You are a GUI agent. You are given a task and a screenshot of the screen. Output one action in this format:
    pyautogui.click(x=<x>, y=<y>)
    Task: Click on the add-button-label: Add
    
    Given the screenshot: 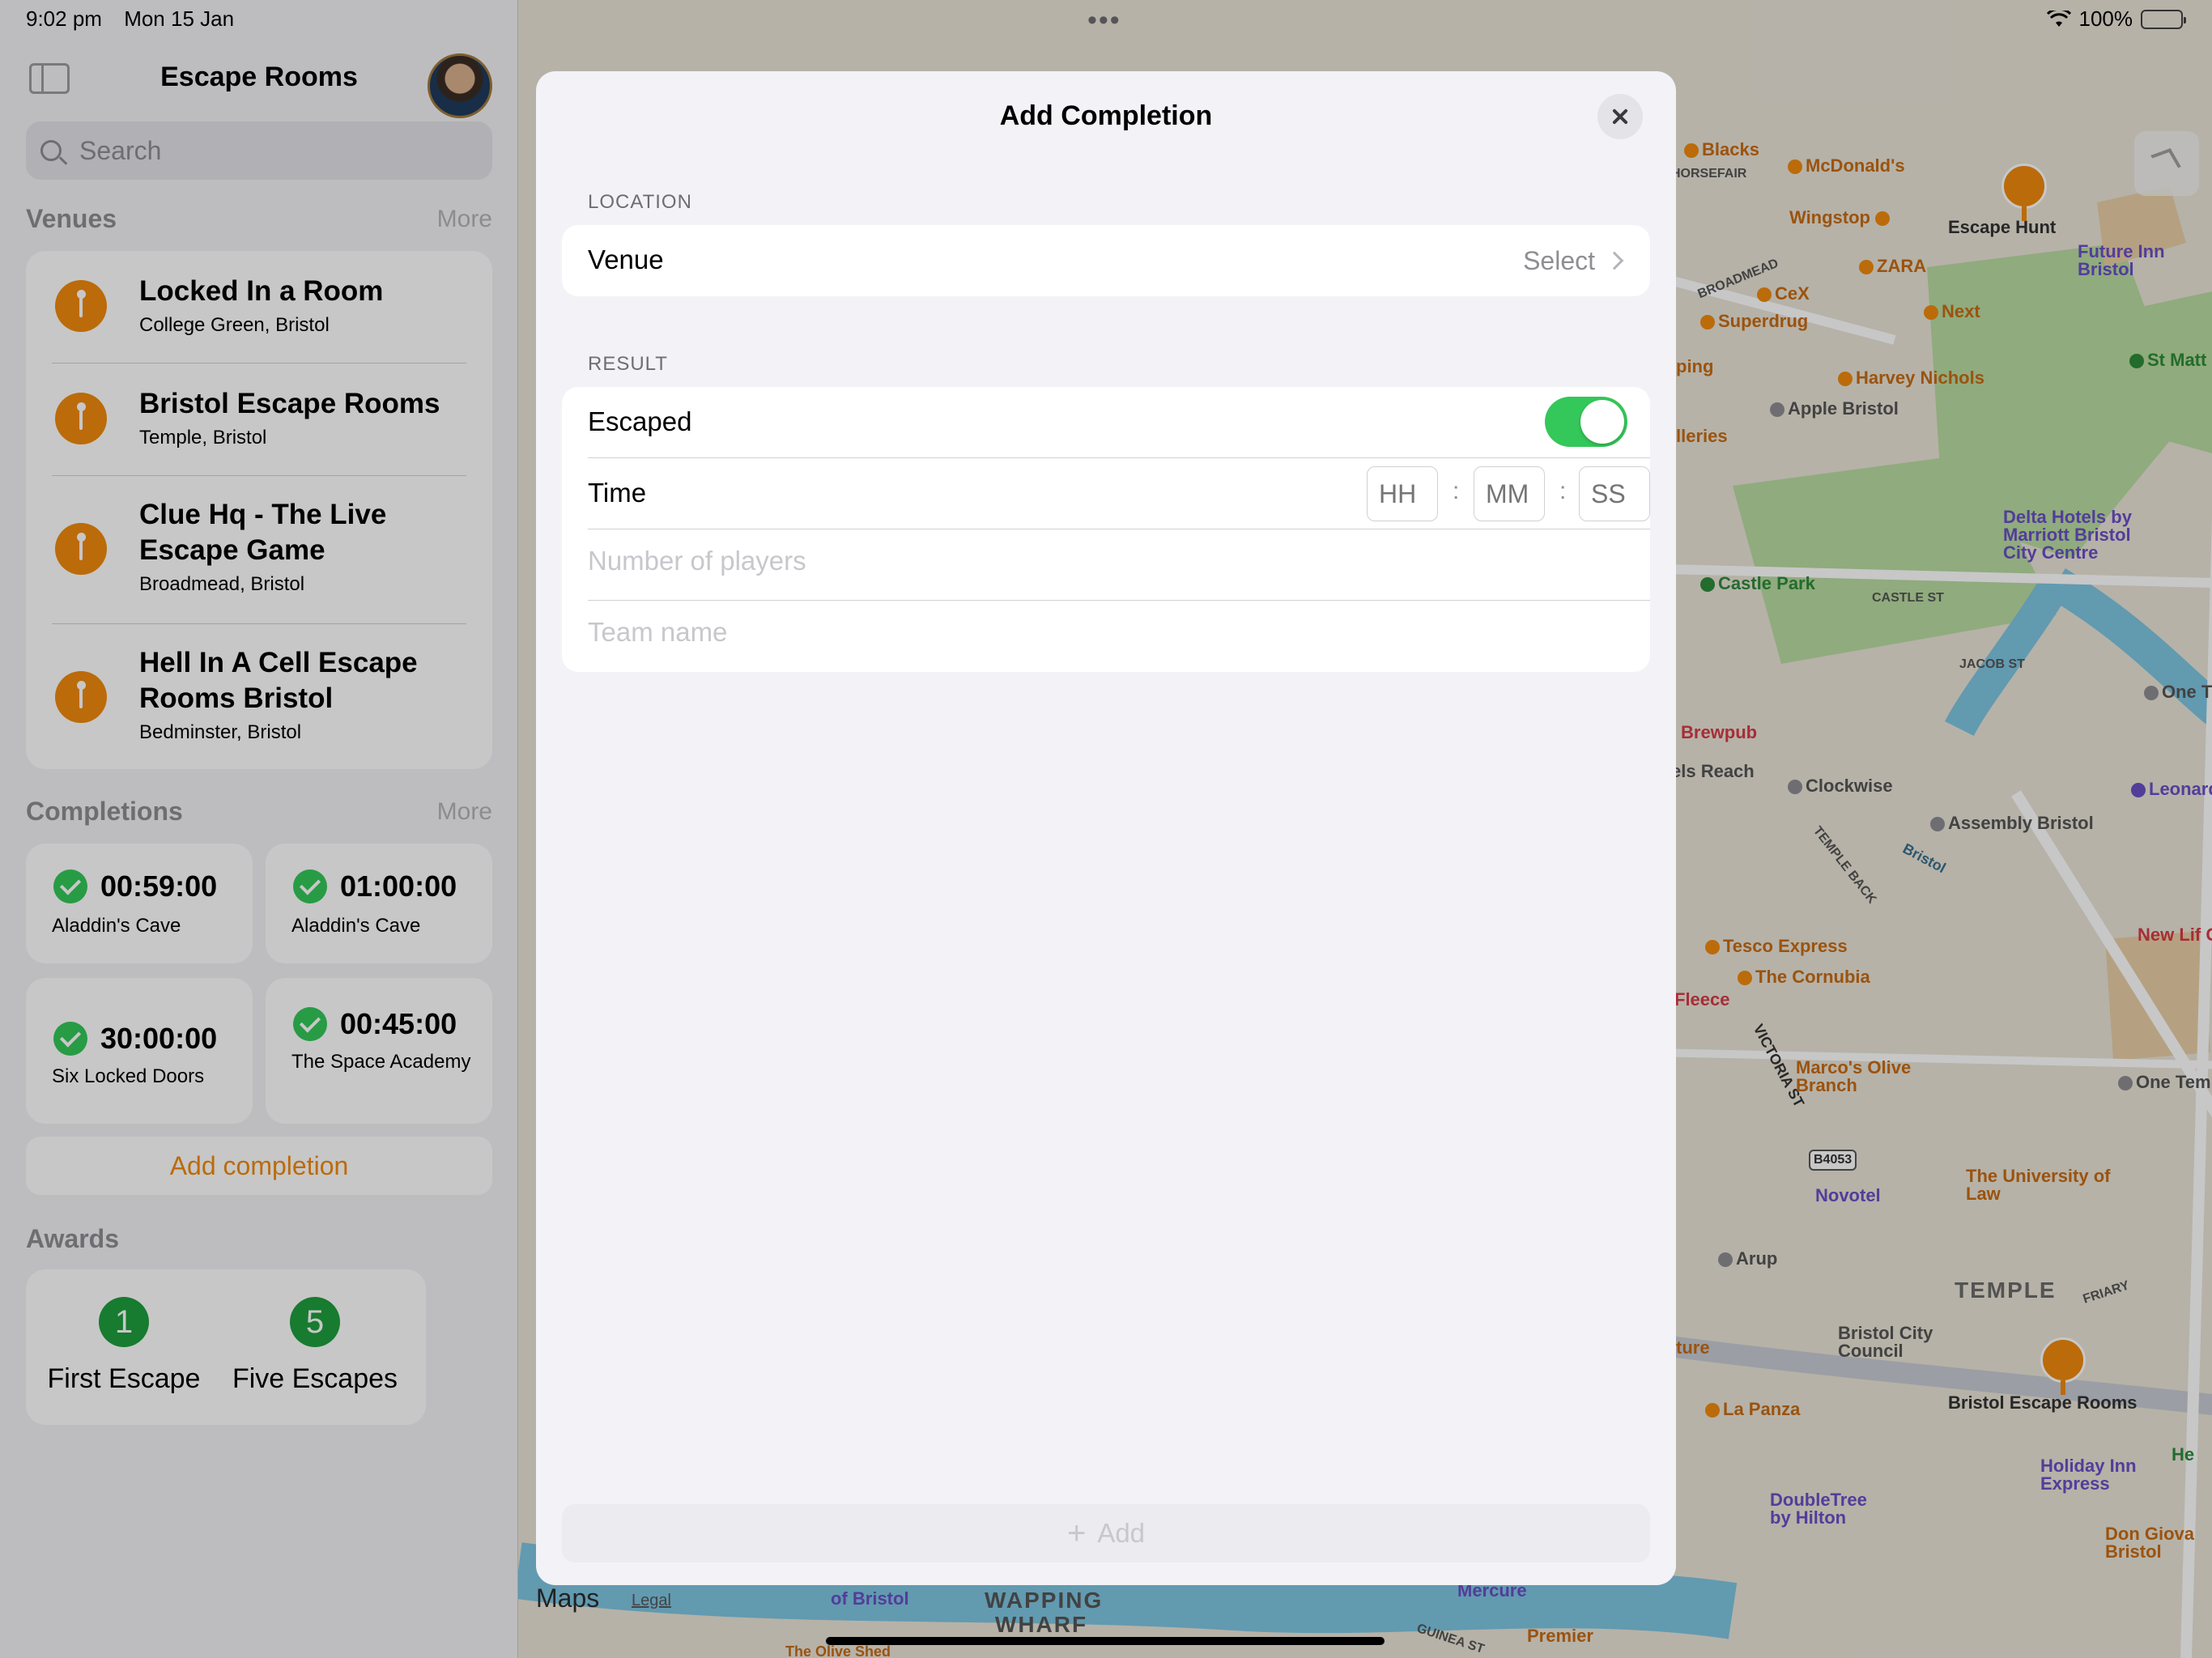 What is the action you would take?
    pyautogui.click(x=1121, y=1533)
    